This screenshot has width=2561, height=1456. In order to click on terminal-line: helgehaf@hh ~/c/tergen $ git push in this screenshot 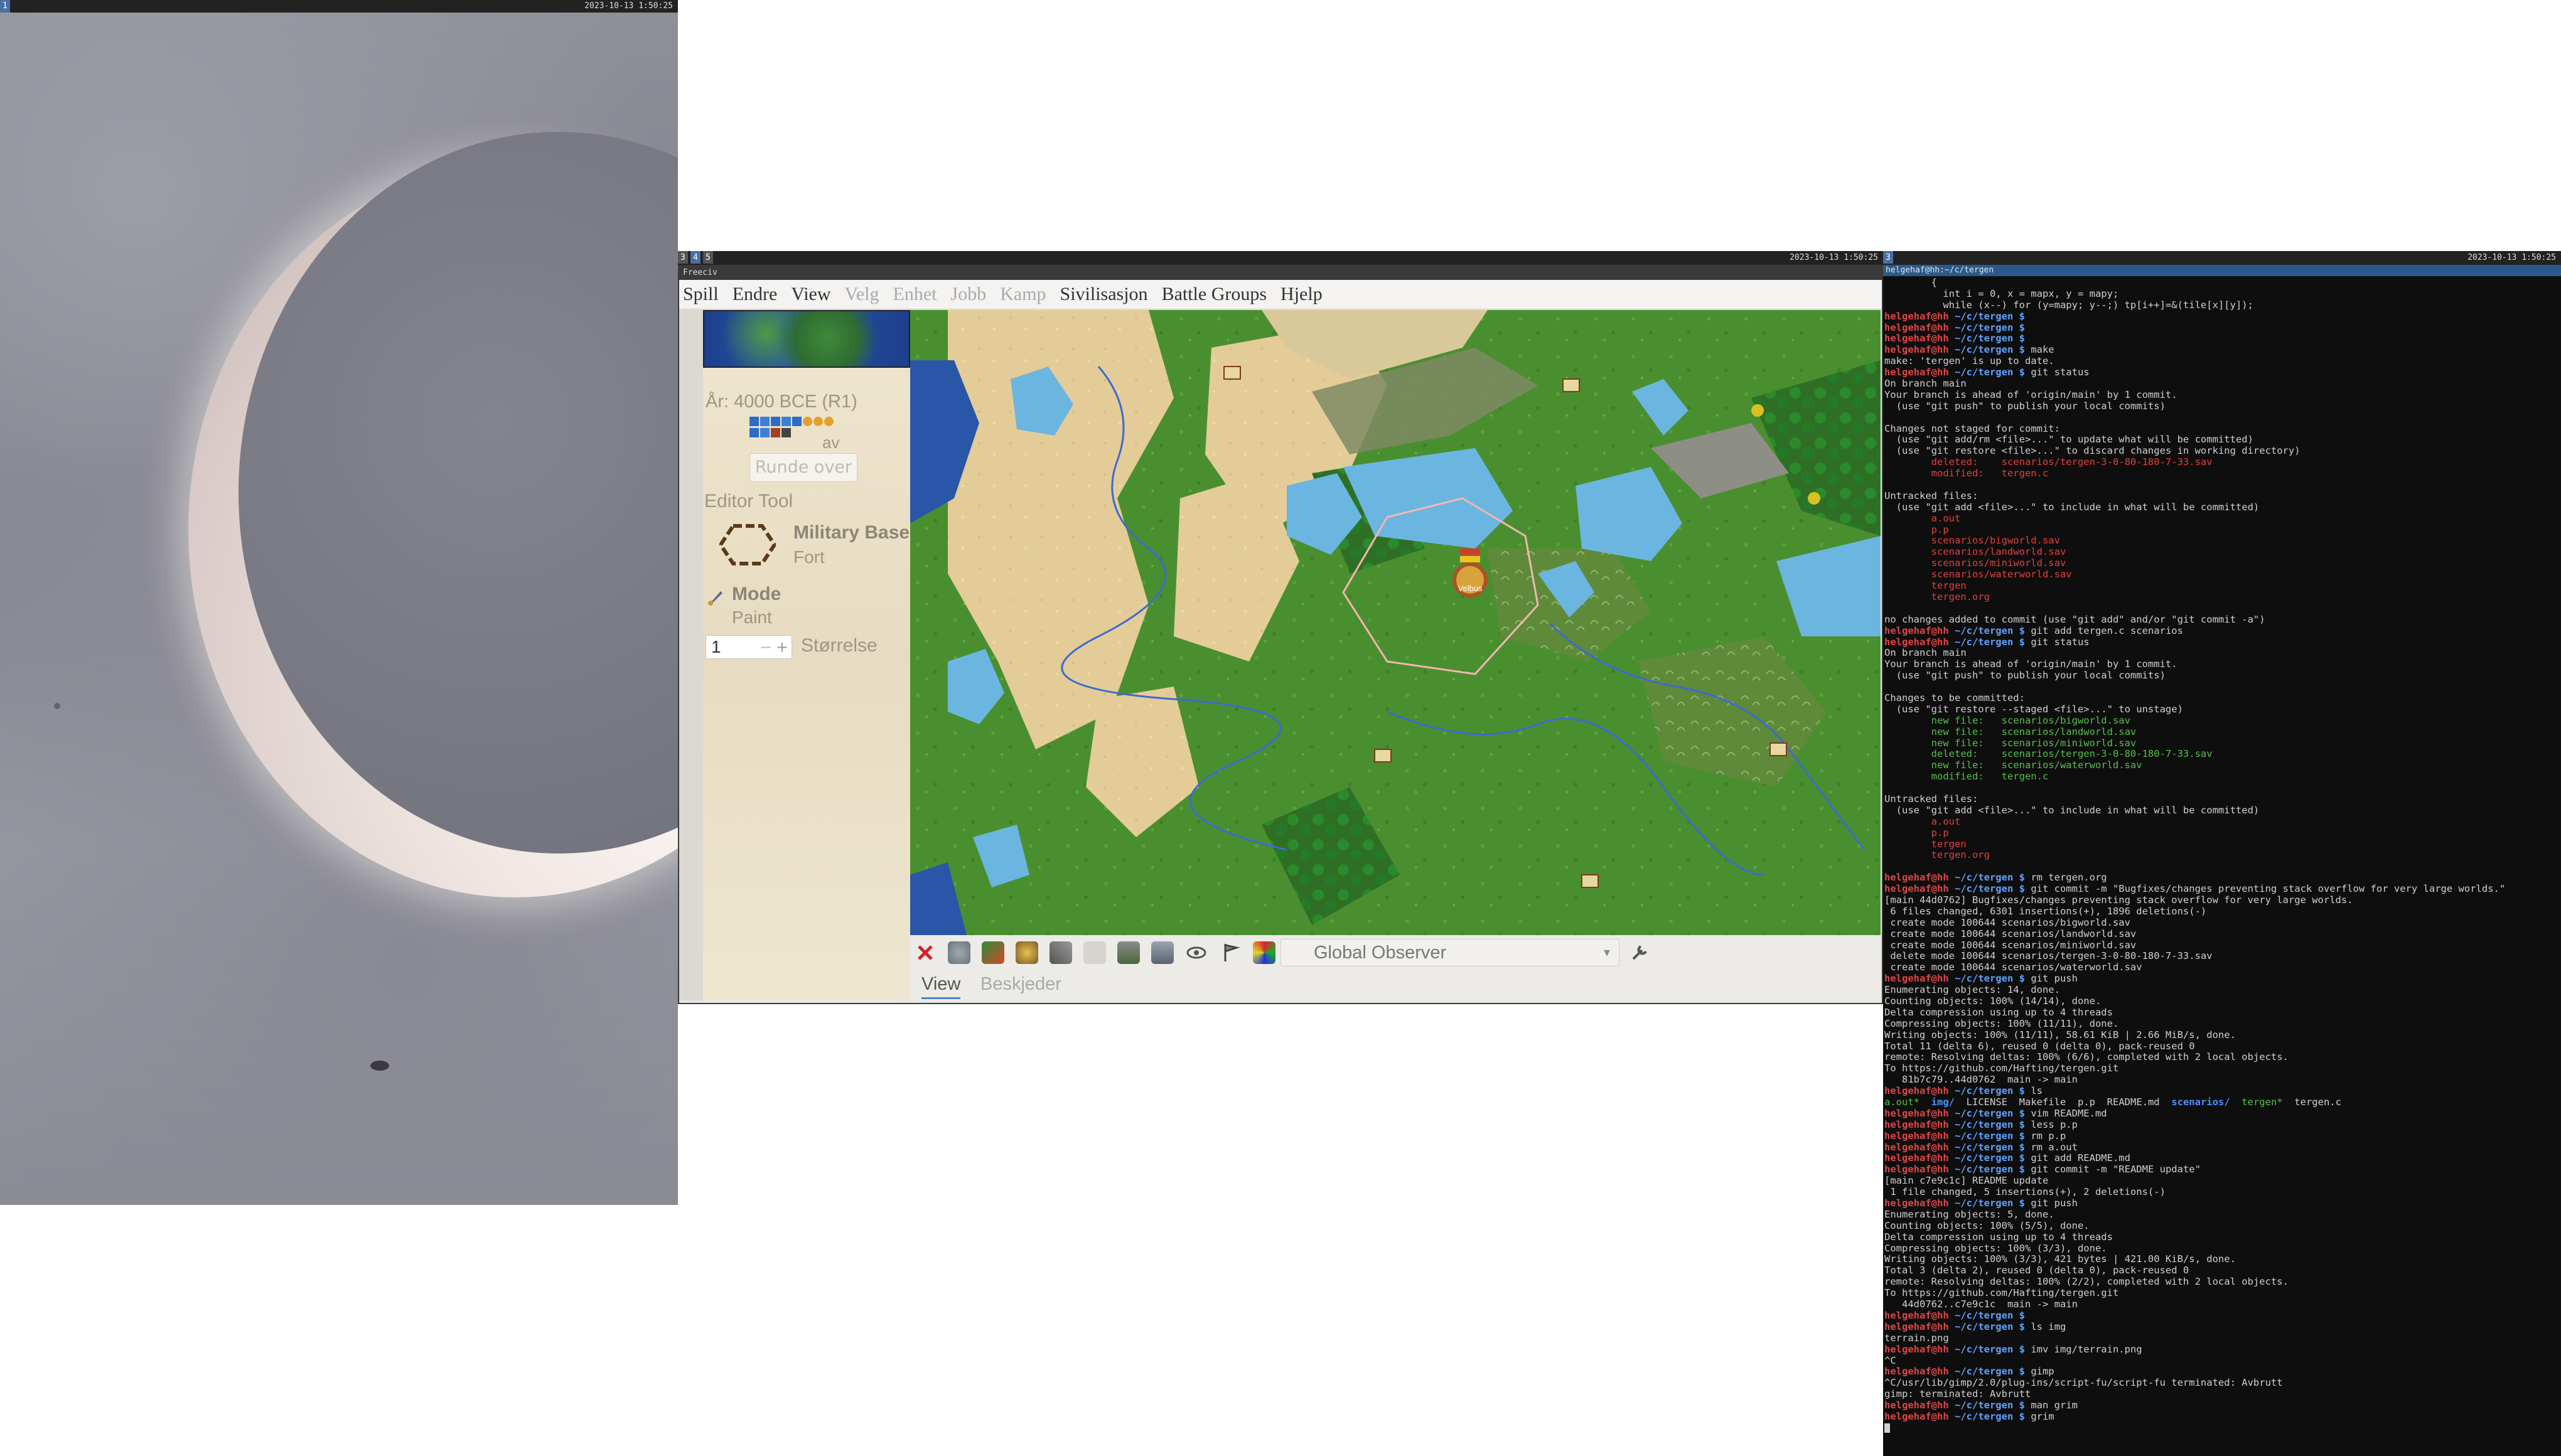, I will do `click(2222, 979)`.